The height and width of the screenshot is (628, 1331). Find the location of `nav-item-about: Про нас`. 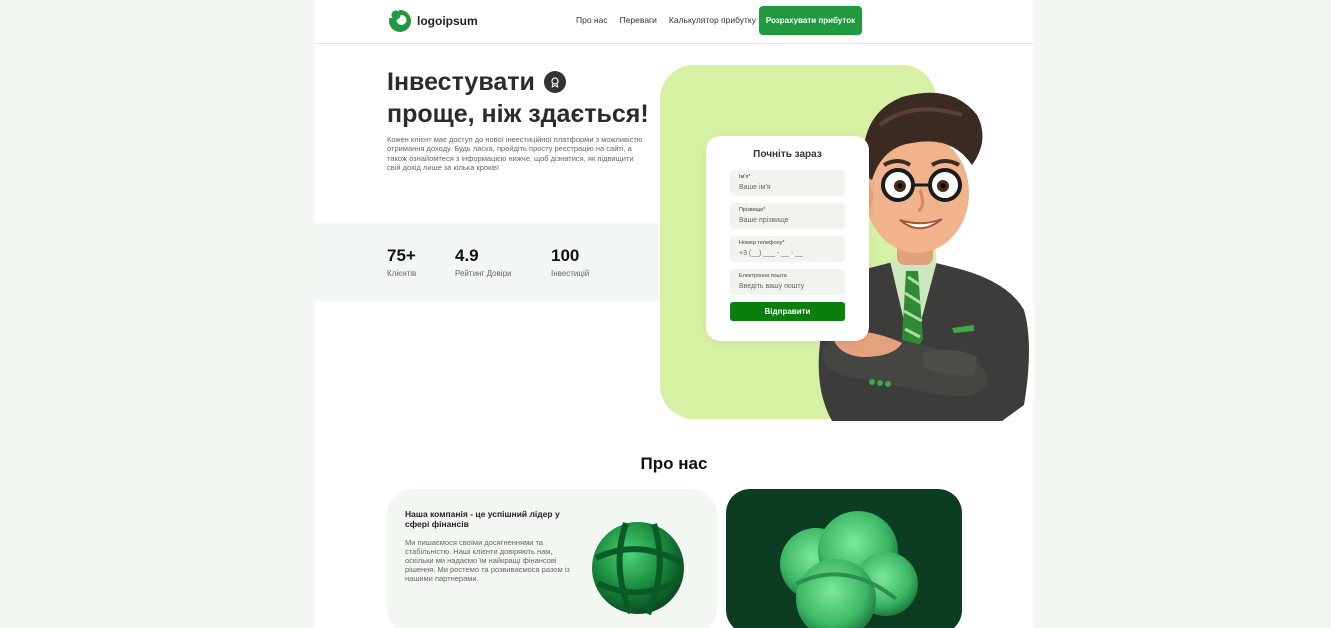

nav-item-about: Про нас is located at coordinates (592, 20).